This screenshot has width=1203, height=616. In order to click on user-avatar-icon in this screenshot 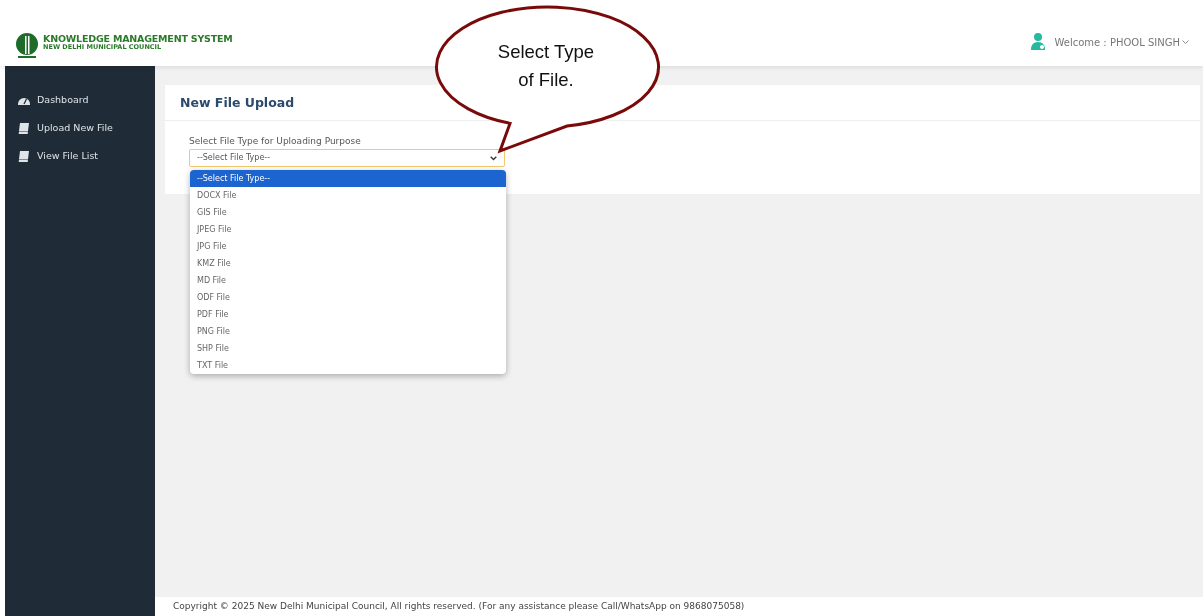, I will do `click(1038, 40)`.